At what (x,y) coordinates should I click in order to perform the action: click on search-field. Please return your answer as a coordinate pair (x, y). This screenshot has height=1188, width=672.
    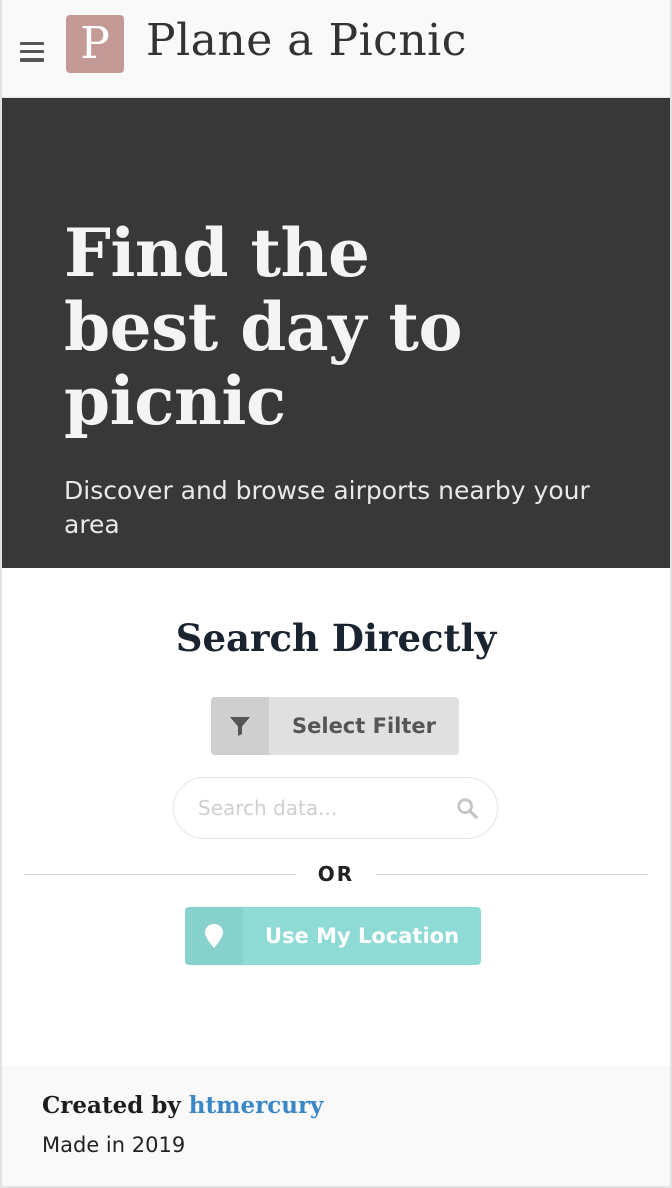
    Looking at the image, I should click on (335, 808).